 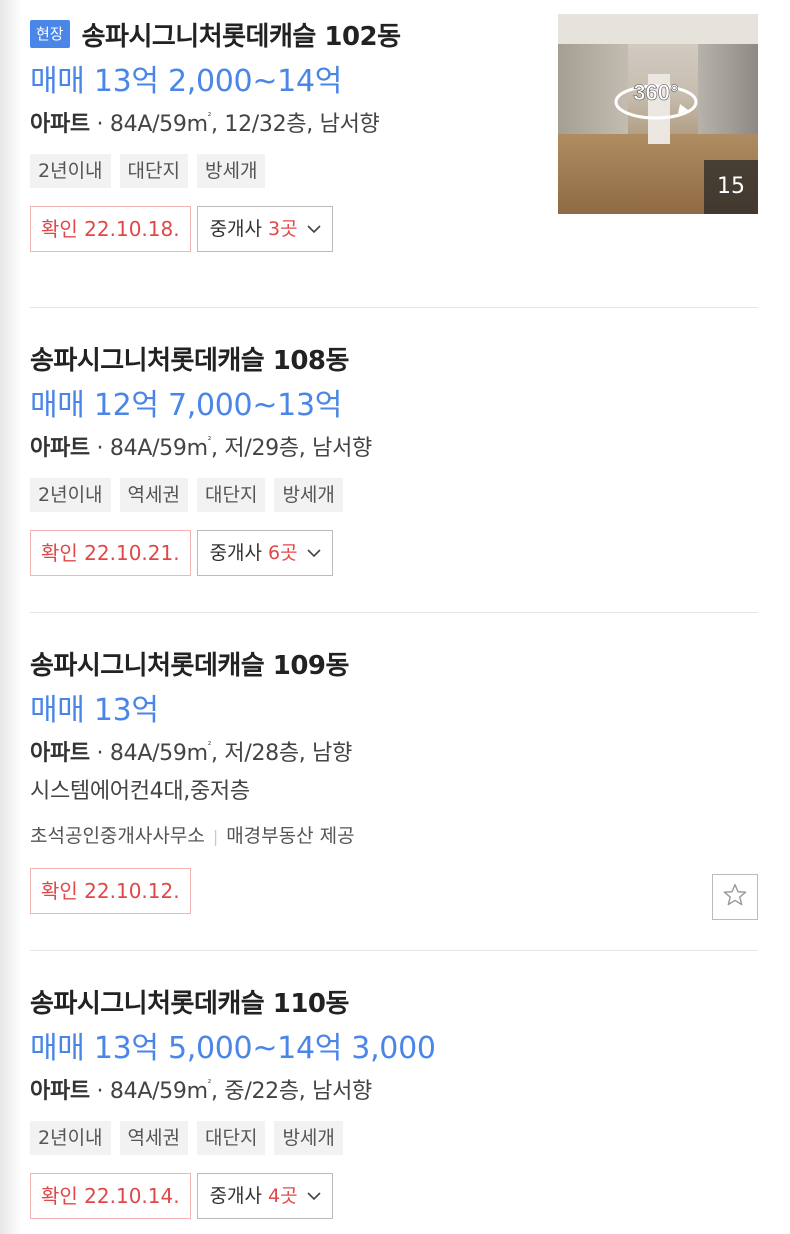 What do you see at coordinates (264, 1196) in the screenshot?
I see `brokers-dropdown-button: 중개사 4곳` at bounding box center [264, 1196].